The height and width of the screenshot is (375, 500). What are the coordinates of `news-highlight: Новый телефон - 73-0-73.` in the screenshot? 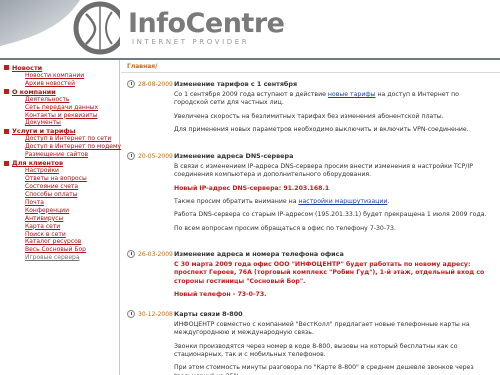 It's located at (220, 295).